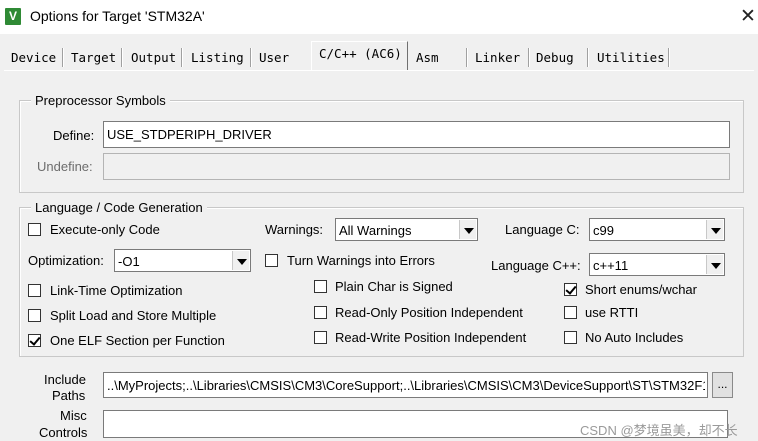  What do you see at coordinates (274, 58) in the screenshot?
I see `tab-user: User` at bounding box center [274, 58].